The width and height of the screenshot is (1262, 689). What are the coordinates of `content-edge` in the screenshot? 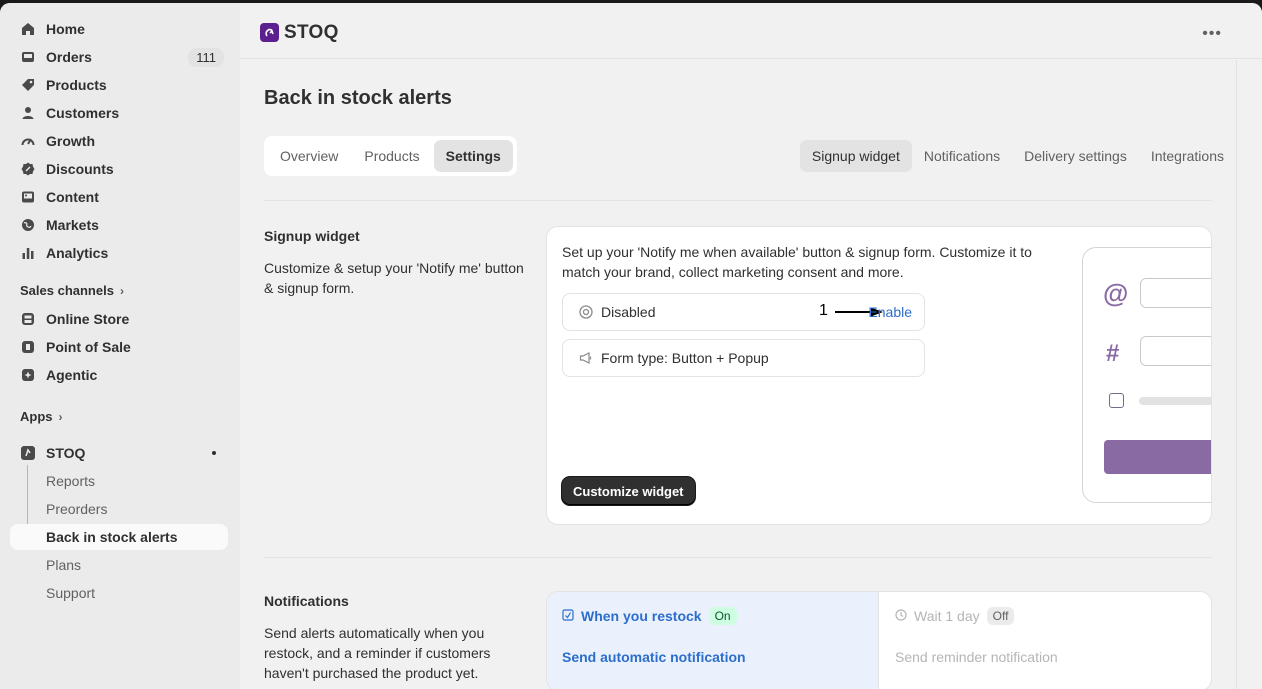 It's located at (1236, 374).